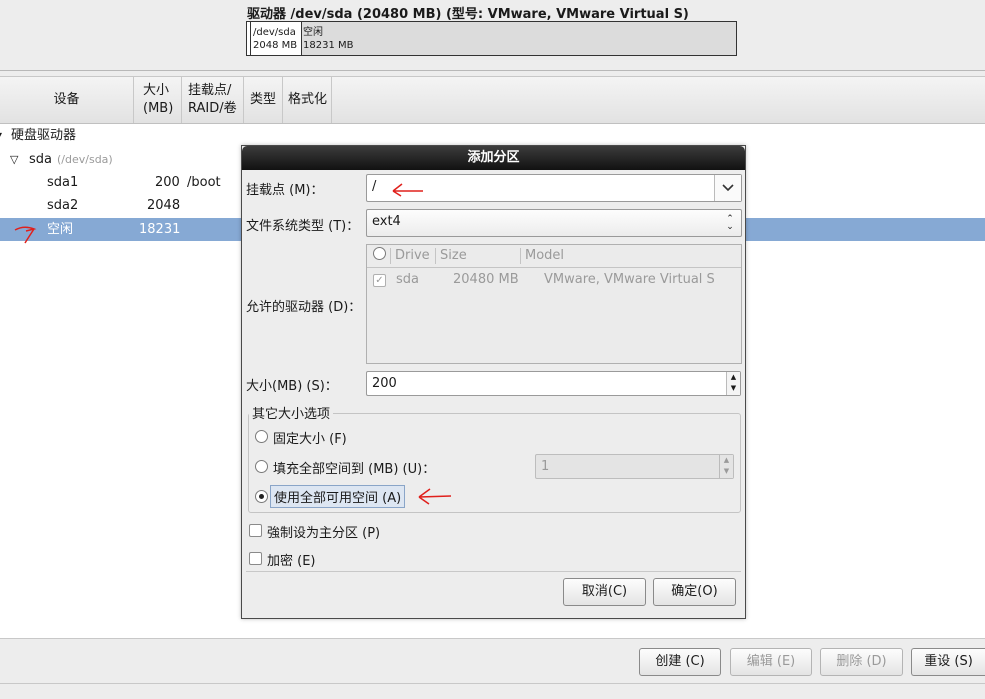 The height and width of the screenshot is (699, 985). What do you see at coordinates (67, 100) in the screenshot?
I see `column-device: 设备` at bounding box center [67, 100].